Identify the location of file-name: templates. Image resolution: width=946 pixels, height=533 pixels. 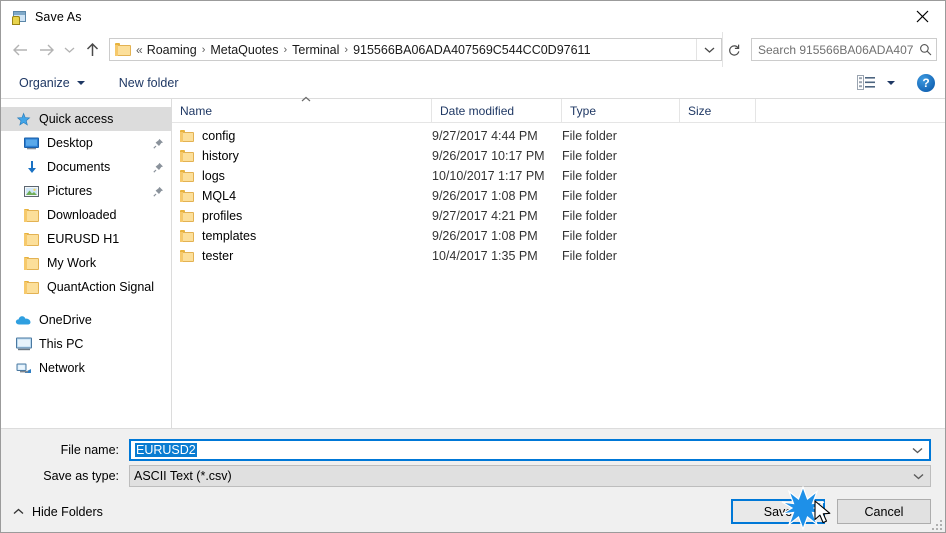
(229, 236).